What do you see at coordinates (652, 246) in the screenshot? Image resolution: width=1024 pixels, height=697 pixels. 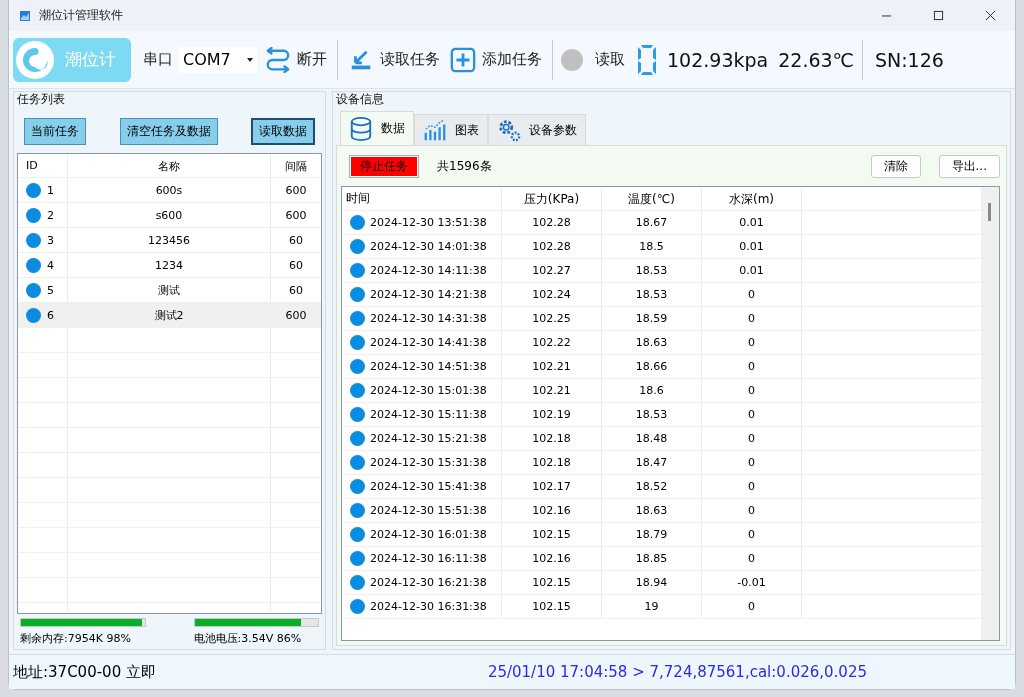 I see `table-cell: 18.5` at bounding box center [652, 246].